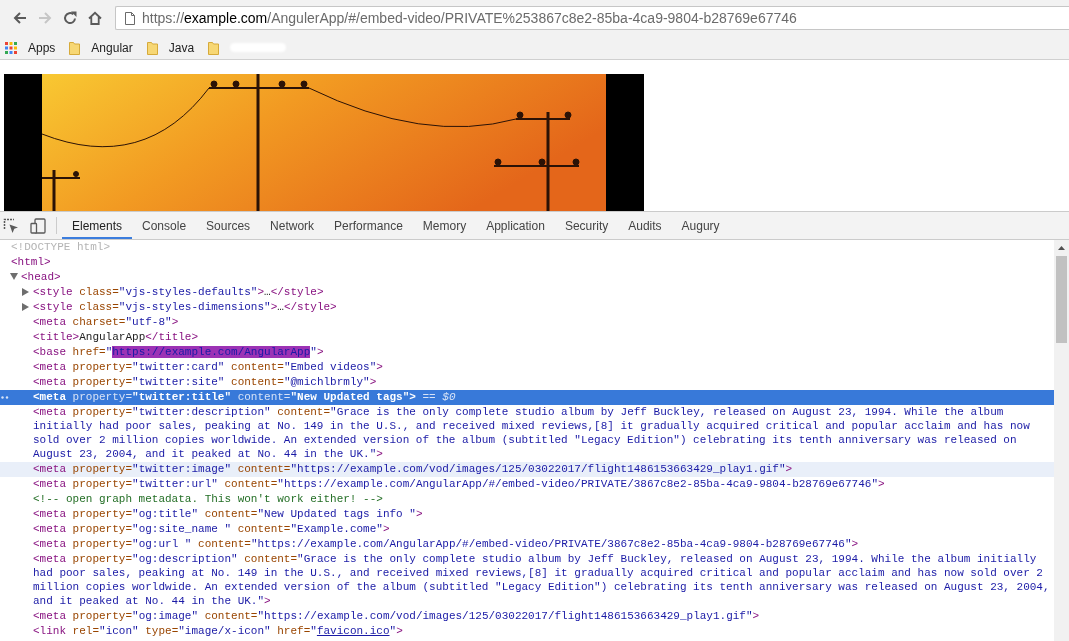 This screenshot has height=641, width=1069. Describe the element at coordinates (211, 529) in the screenshot. I see `code-line: <meta property="og:site_name " content="Example.come">` at that location.